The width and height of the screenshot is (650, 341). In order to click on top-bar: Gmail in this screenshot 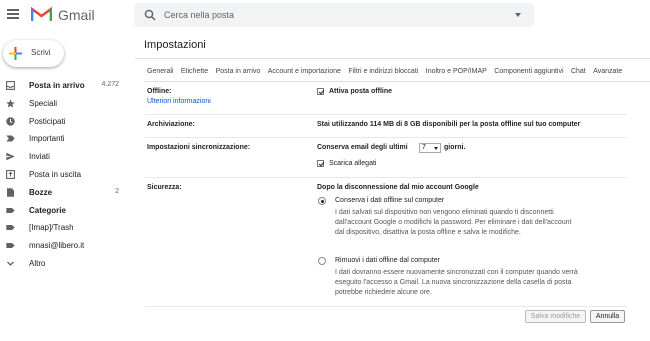, I will do `click(325, 16)`.